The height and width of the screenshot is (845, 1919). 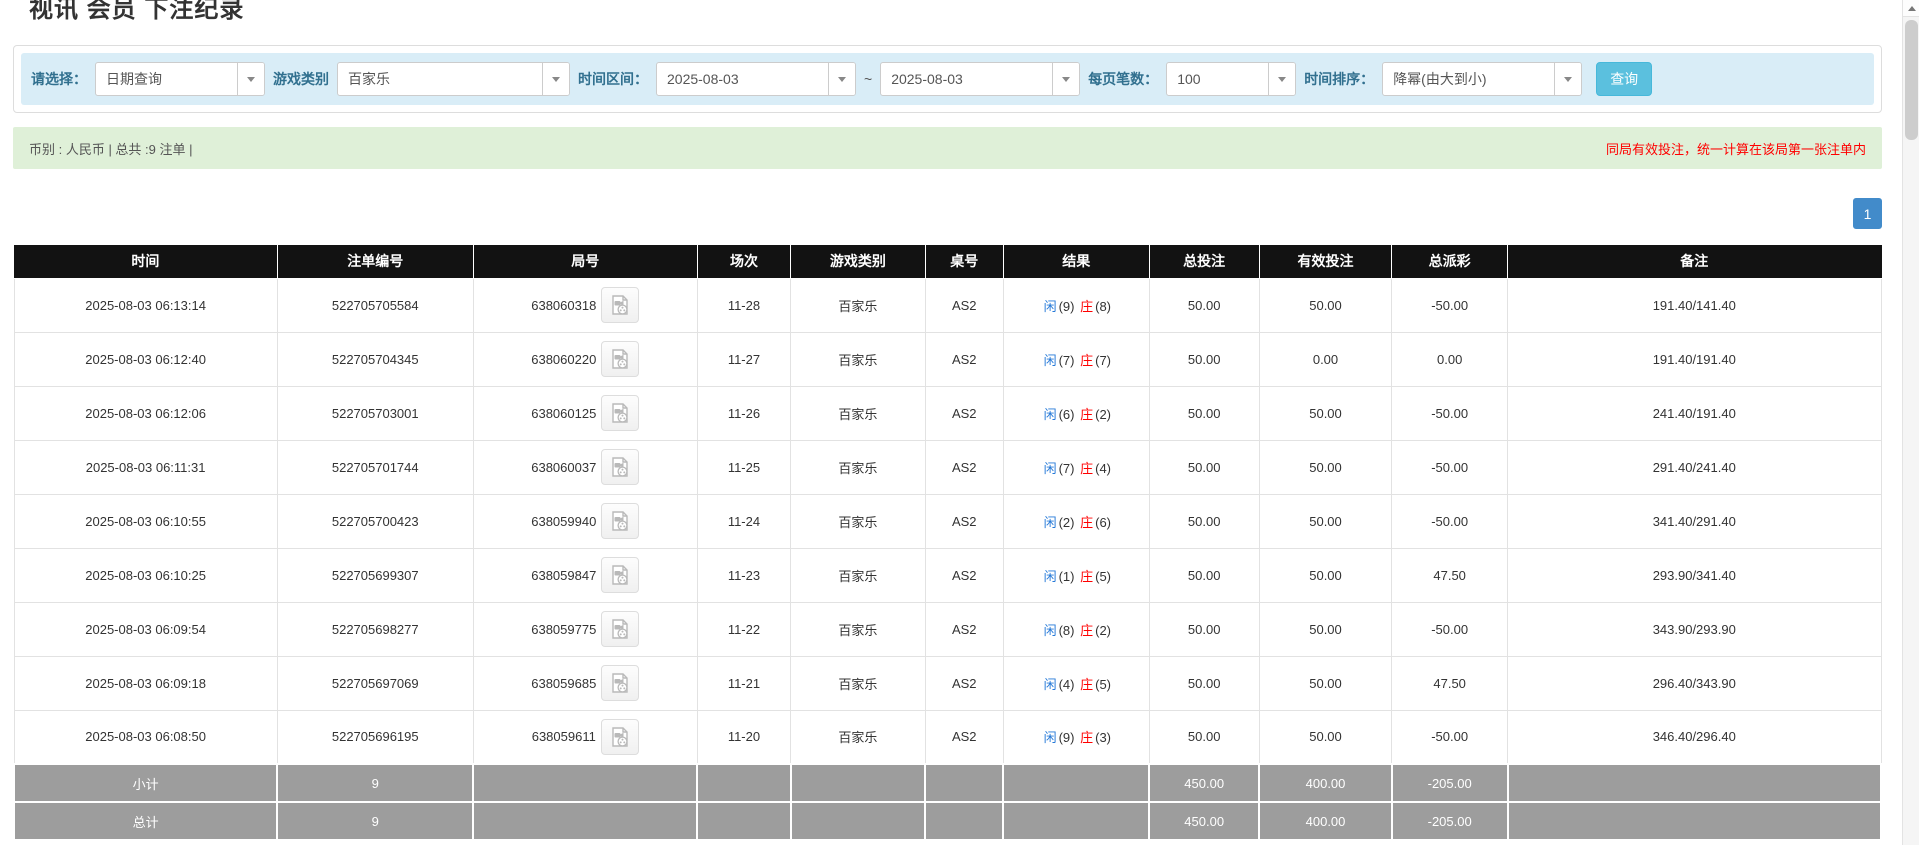 What do you see at coordinates (1103, 360) in the screenshot?
I see `result-banker-points: (7)` at bounding box center [1103, 360].